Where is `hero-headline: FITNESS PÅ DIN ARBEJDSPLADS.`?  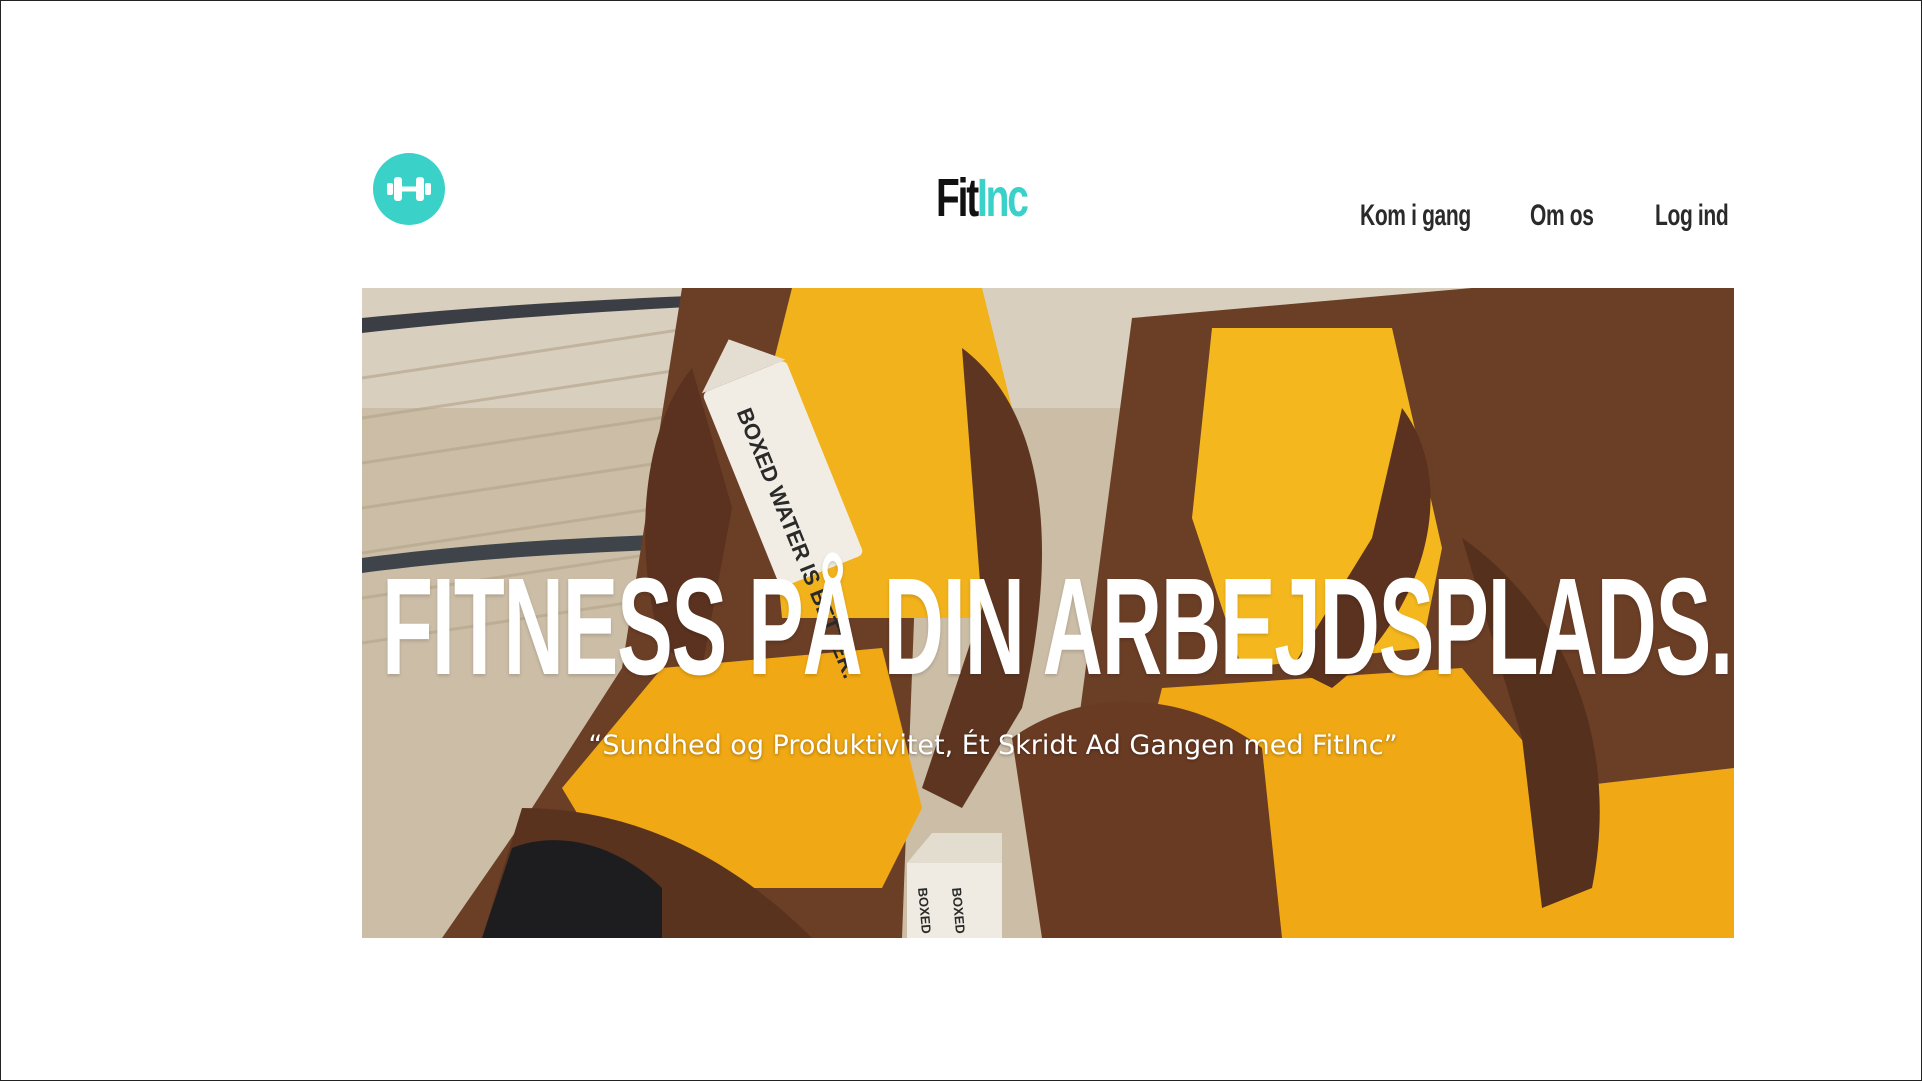
hero-headline: FITNESS PÅ DIN ARBEJDSPLADS. is located at coordinates (1057, 627).